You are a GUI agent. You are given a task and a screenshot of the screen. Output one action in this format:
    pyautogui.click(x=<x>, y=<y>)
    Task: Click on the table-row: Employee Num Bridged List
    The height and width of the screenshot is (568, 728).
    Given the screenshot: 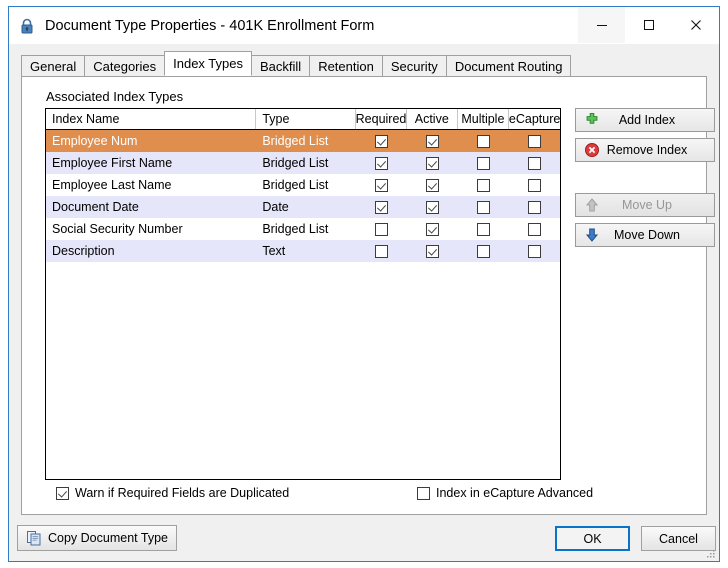 What is the action you would take?
    pyautogui.click(x=303, y=141)
    